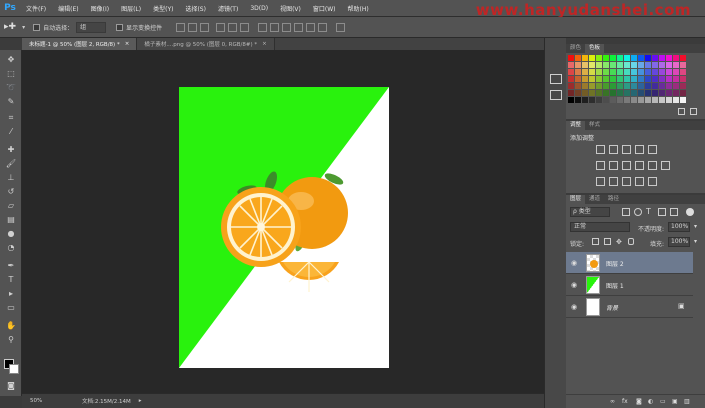 This screenshot has height=408, width=705. I want to click on zoom-tool-icon: ⚲, so click(11, 340).